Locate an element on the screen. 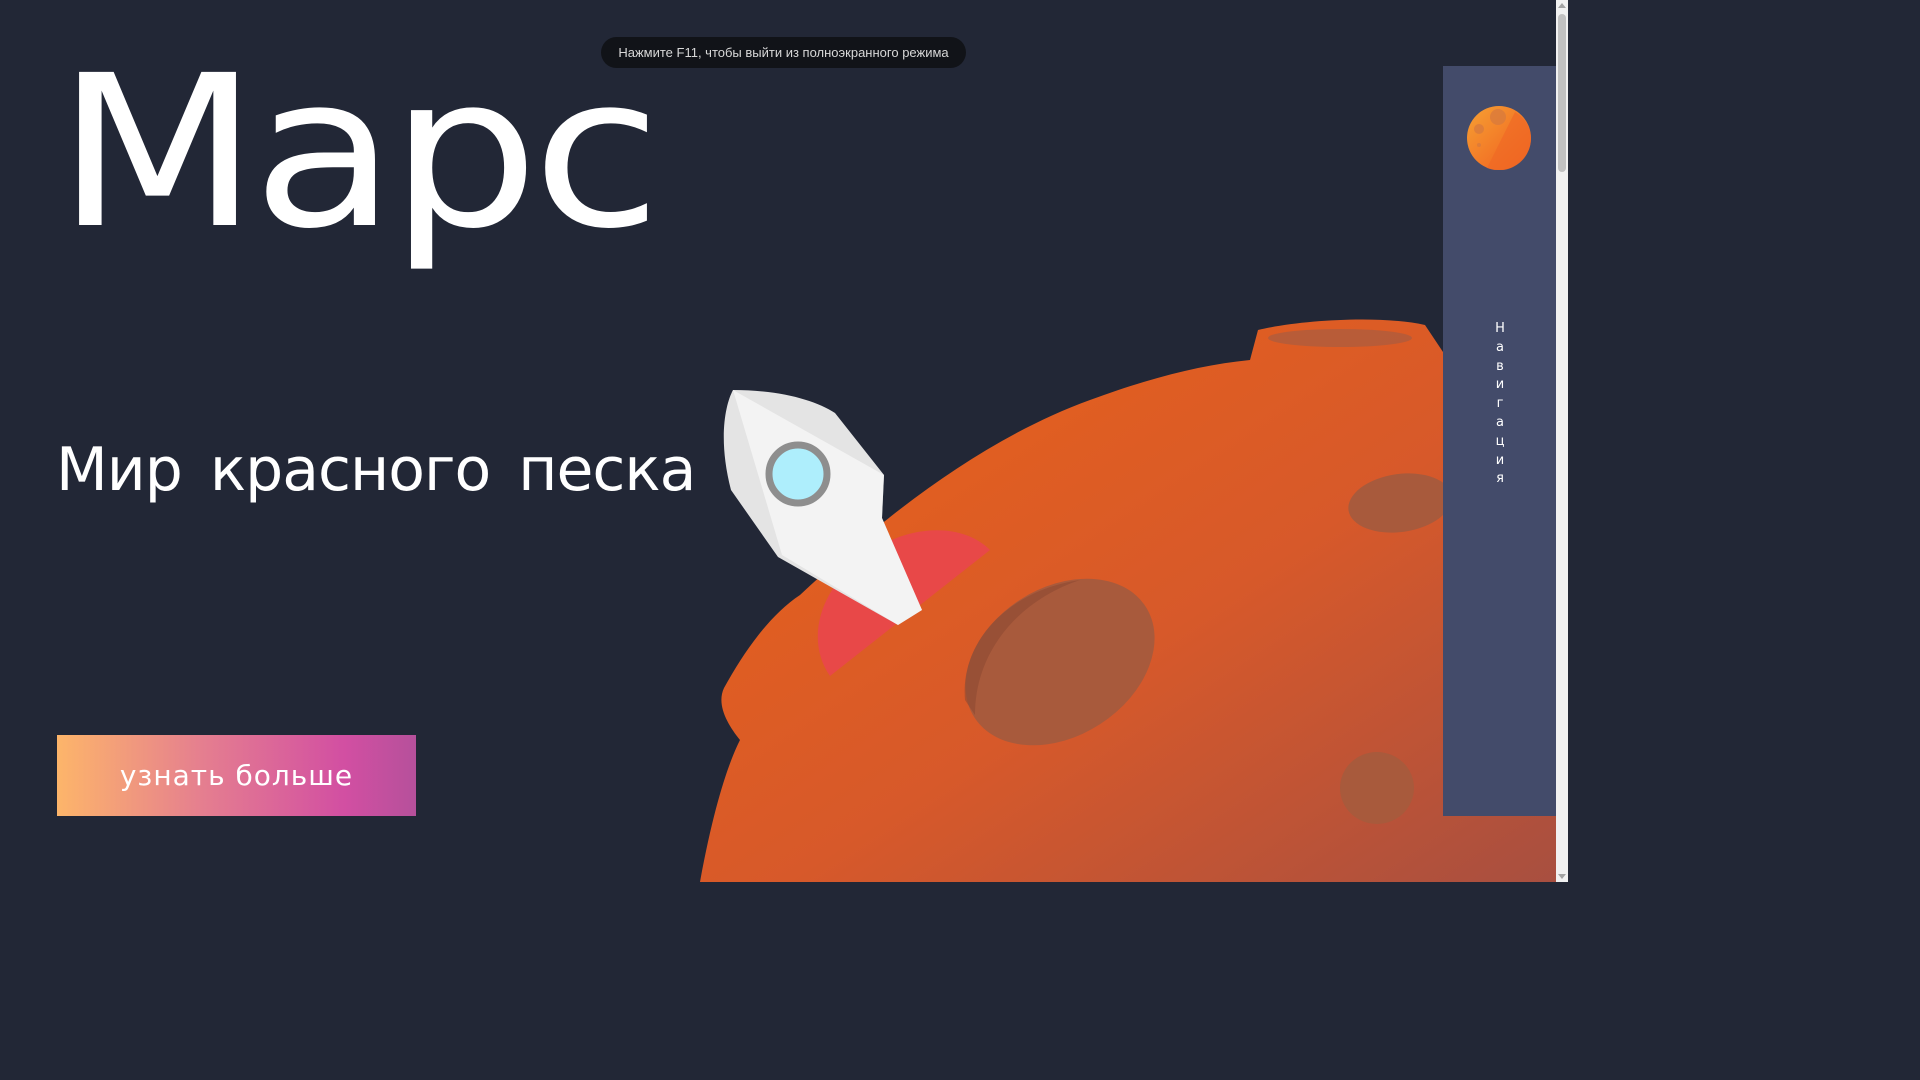  nav-letter: я is located at coordinates (1500, 479).